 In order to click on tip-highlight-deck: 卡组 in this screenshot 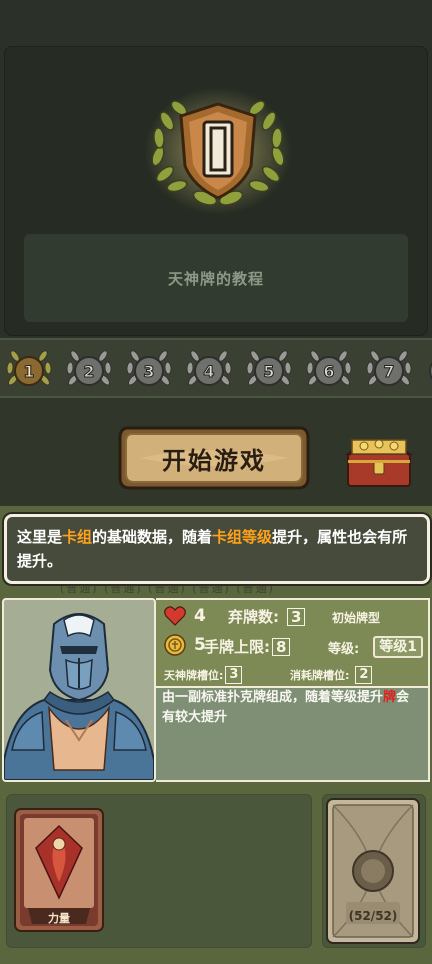, I will do `click(77, 537)`.